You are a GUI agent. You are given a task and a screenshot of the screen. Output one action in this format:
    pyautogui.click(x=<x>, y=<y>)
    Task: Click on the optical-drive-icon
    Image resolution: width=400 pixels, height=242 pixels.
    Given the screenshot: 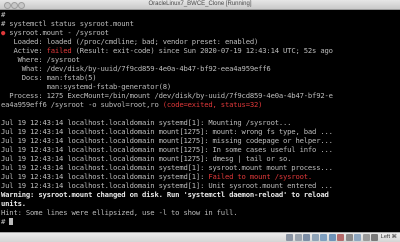 What is the action you would take?
    pyautogui.click(x=298, y=237)
    